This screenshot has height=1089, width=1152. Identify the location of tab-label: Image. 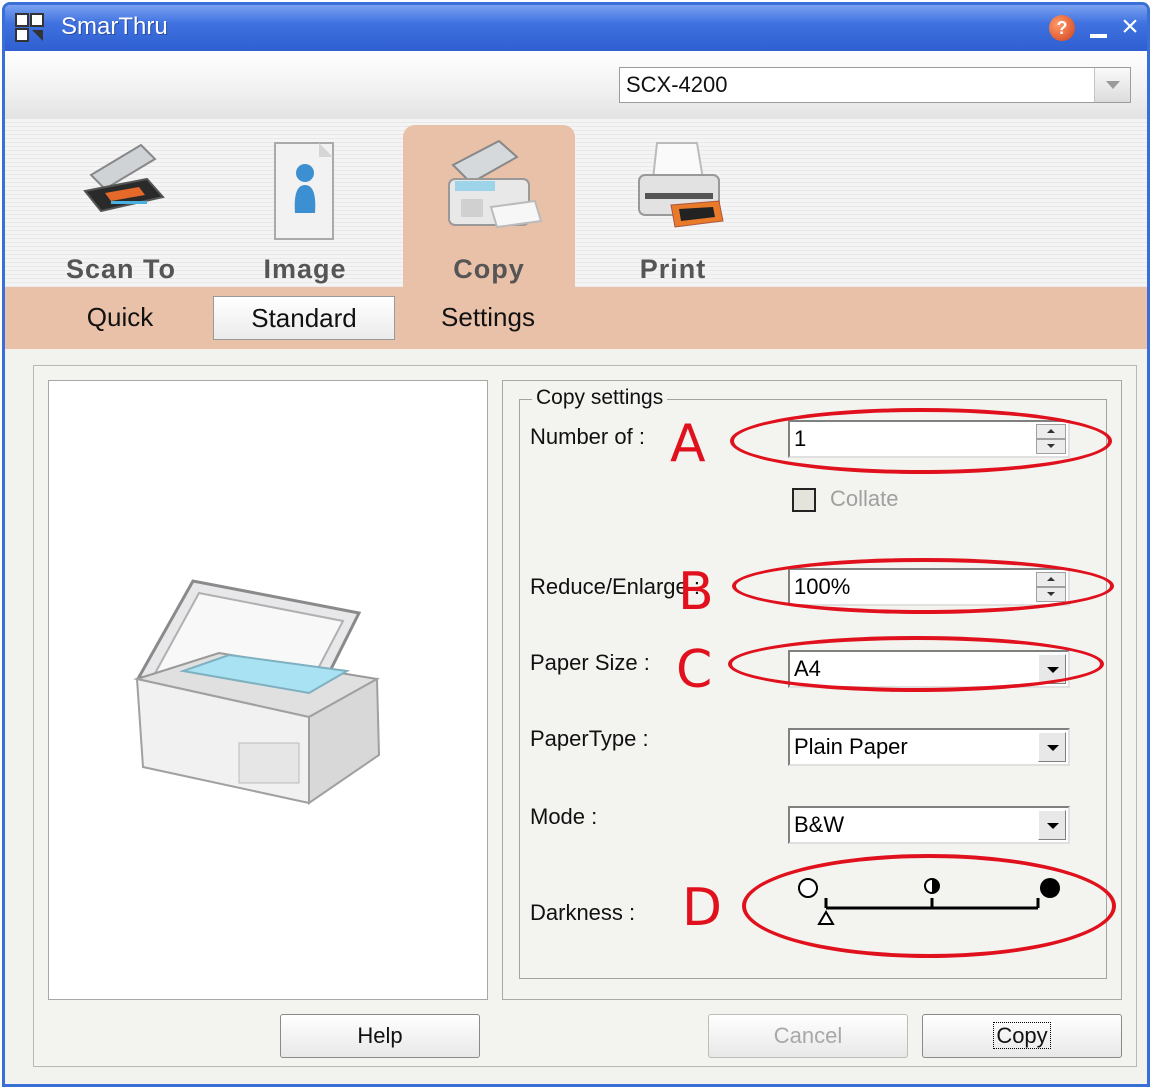
(305, 269).